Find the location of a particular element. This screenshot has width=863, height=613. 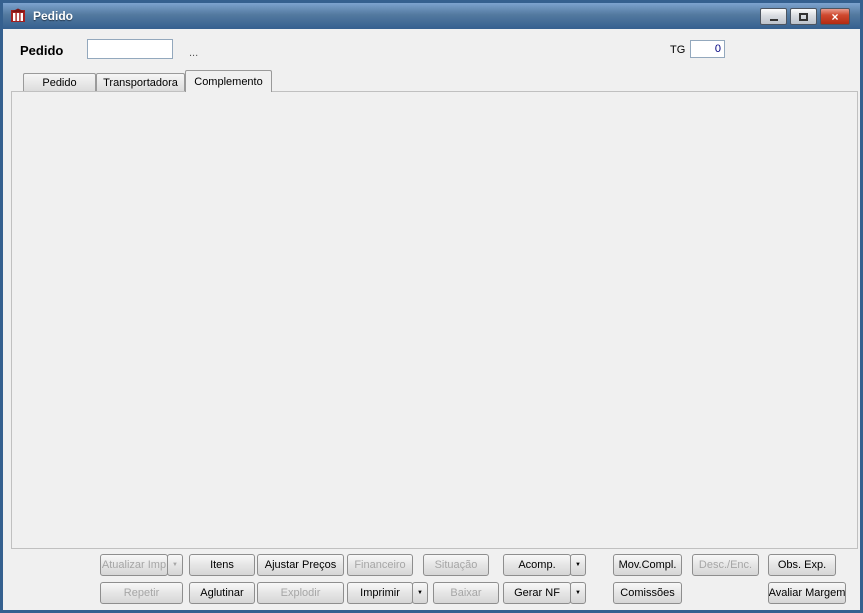

app-icon is located at coordinates (18, 16).